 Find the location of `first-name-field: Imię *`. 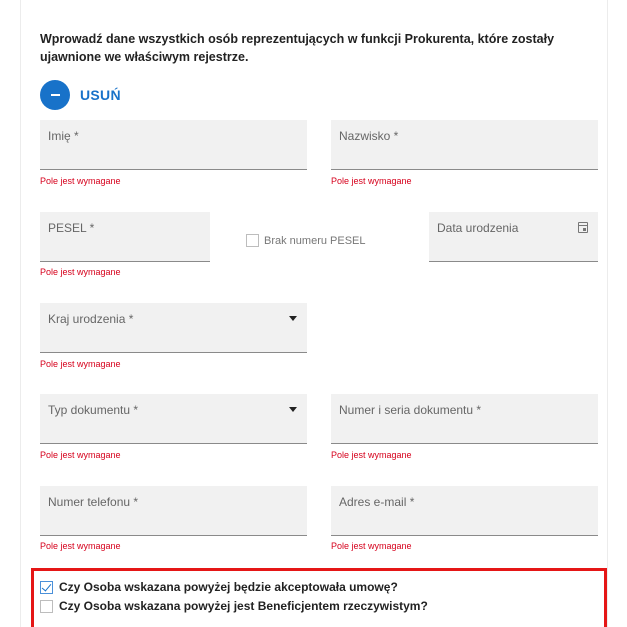

first-name-field: Imię * is located at coordinates (173, 145).